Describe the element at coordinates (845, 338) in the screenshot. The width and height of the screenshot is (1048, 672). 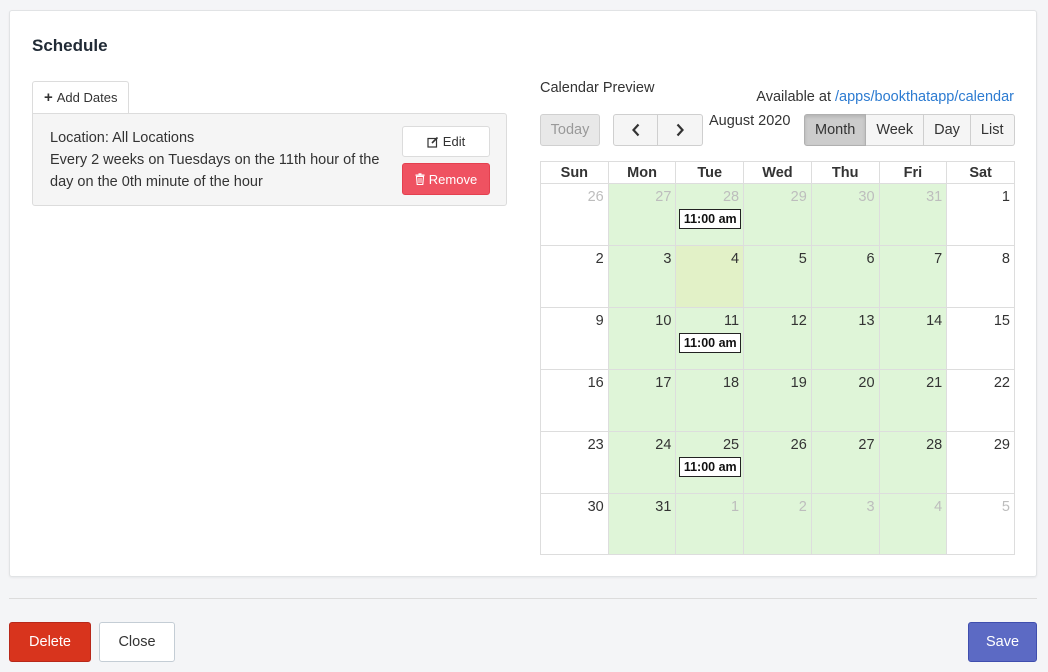
I see `calendar-day: 13` at that location.